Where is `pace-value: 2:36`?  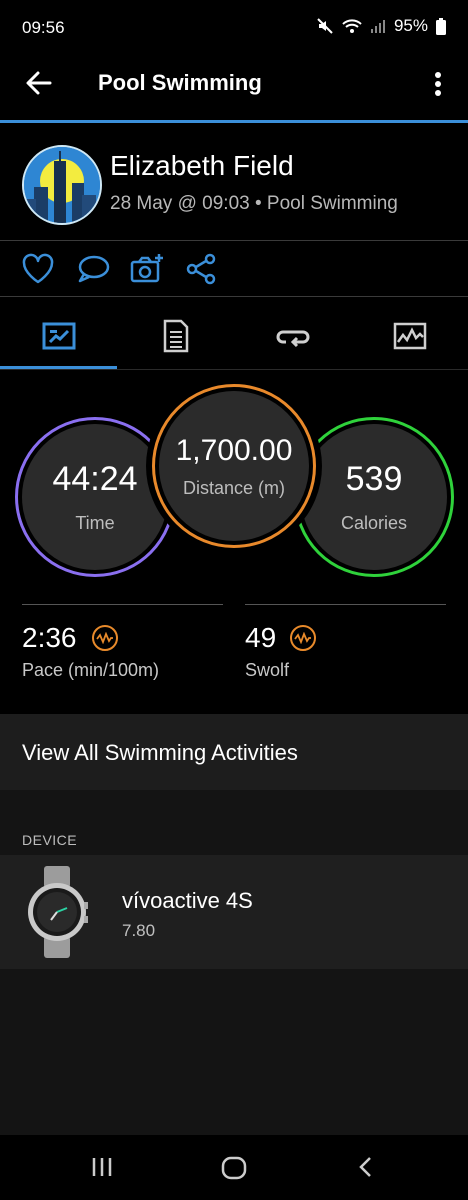 pace-value: 2:36 is located at coordinates (49, 637).